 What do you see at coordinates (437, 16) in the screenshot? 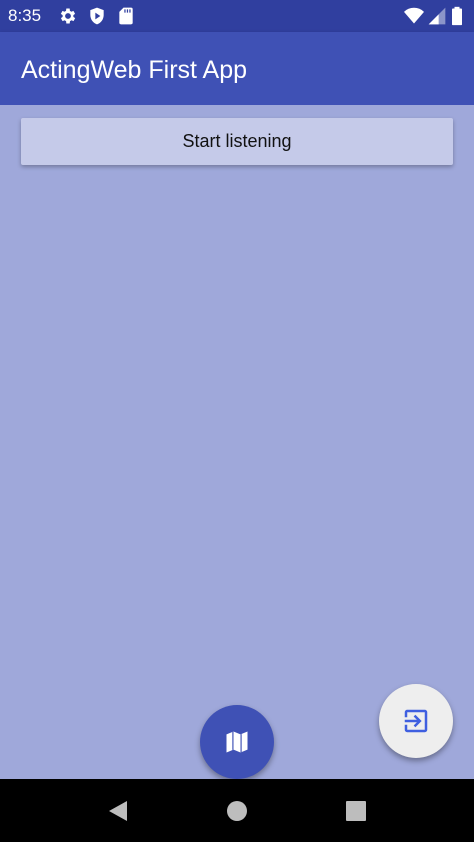
I see `signal-icon` at bounding box center [437, 16].